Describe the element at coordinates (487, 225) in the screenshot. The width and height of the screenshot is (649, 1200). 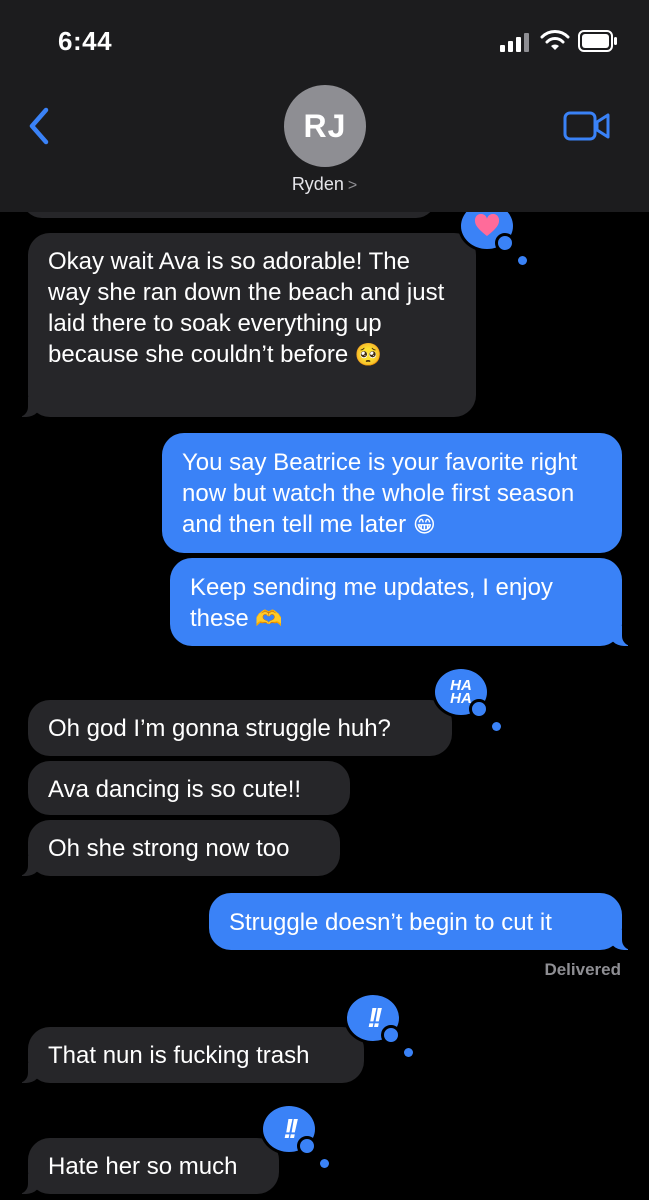
I see `heart-icon` at that location.